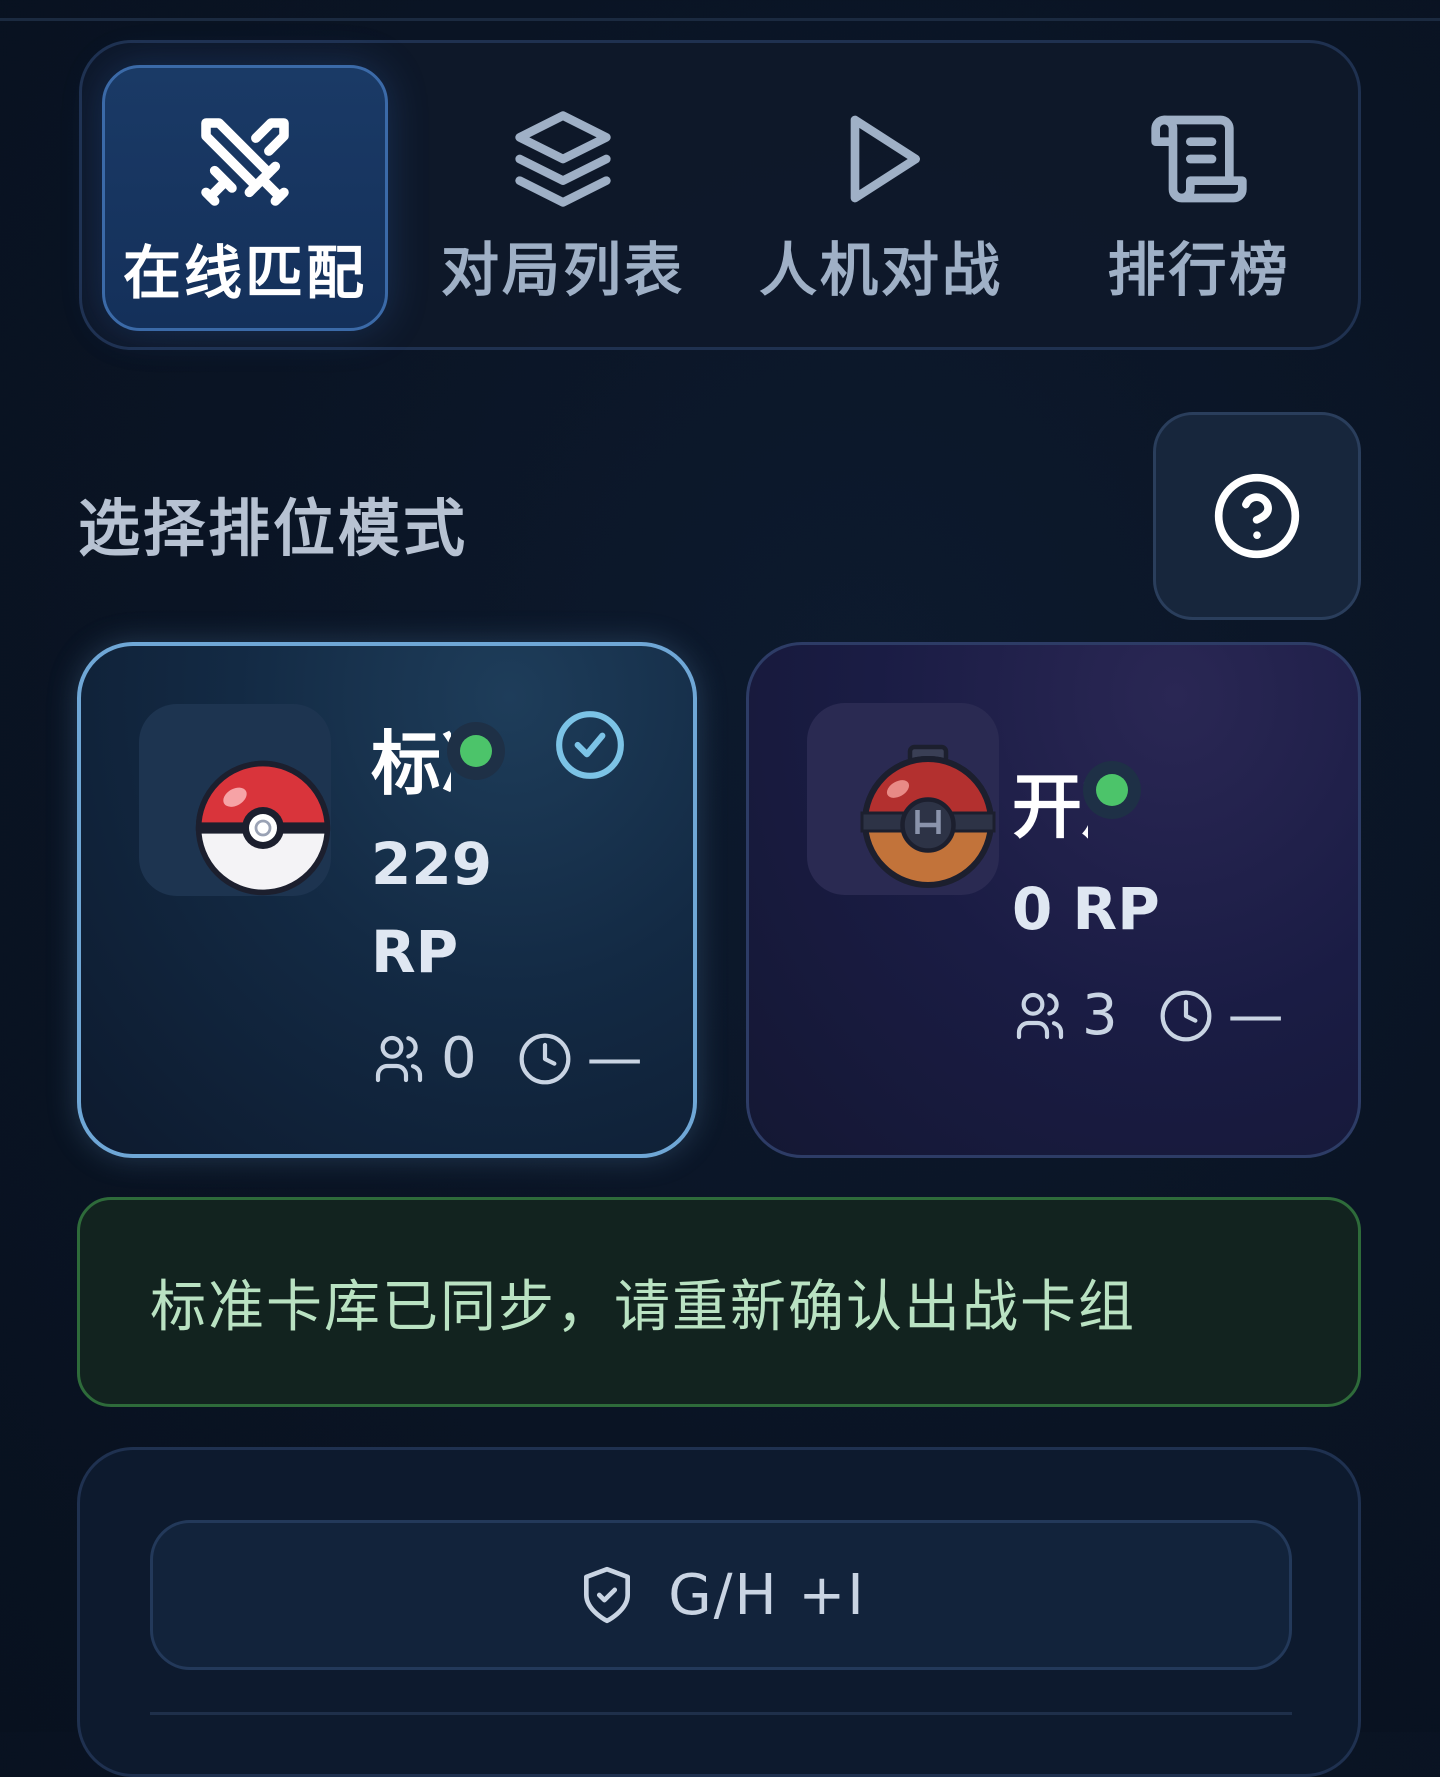 Image resolution: width=1440 pixels, height=1777 pixels. I want to click on mode-card-open: 开放 0 RP 3 —, so click(1053, 900).